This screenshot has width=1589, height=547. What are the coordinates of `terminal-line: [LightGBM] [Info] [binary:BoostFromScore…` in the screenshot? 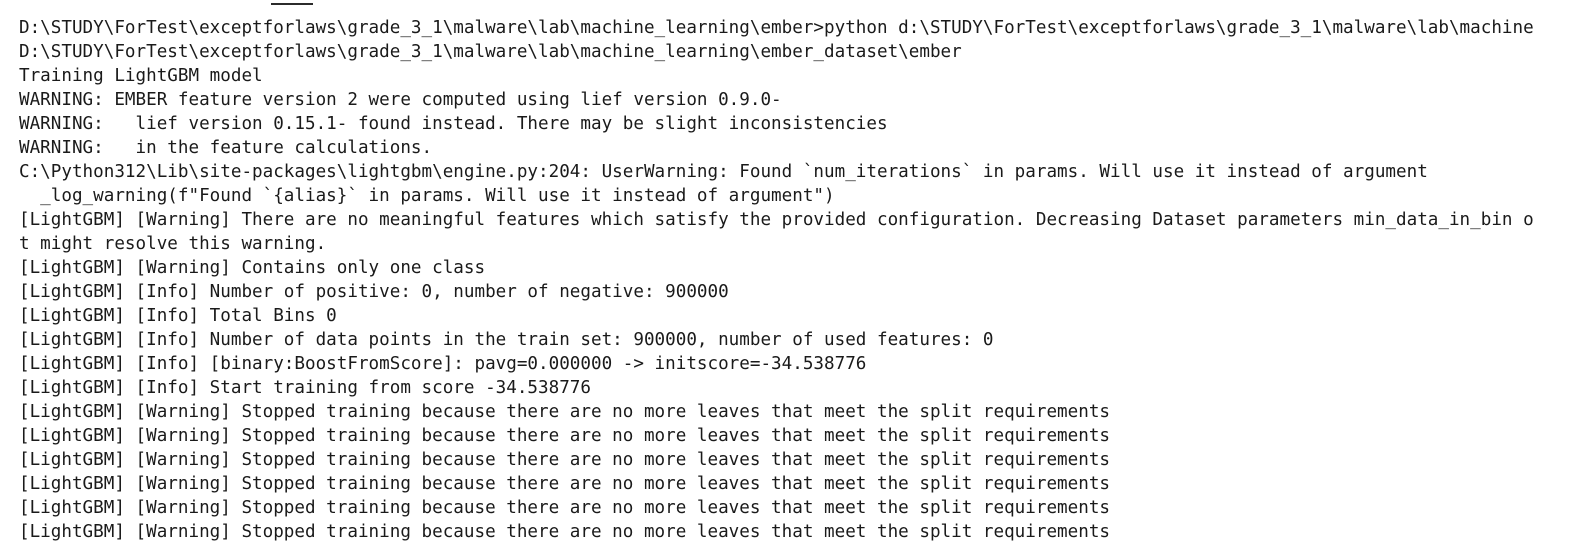 It's located at (443, 364).